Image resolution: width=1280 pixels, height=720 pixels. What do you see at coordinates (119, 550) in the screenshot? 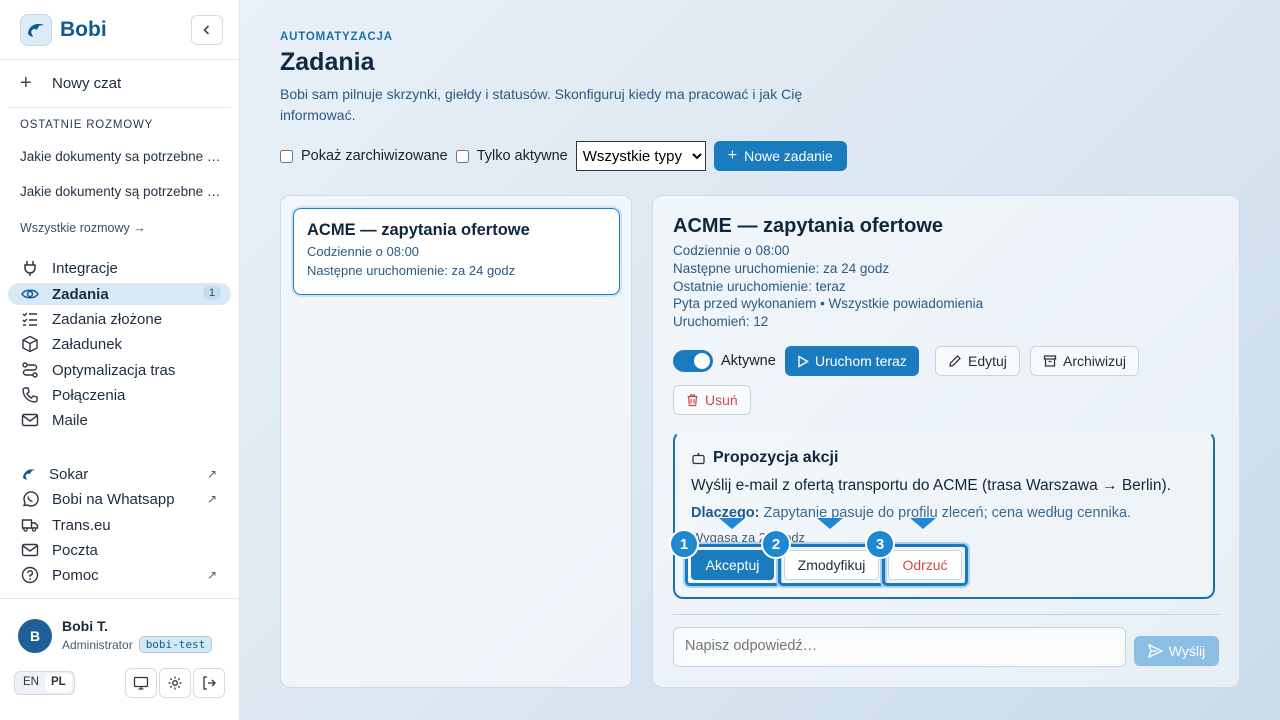
I see `sidebar-link-poczta: Poczta` at bounding box center [119, 550].